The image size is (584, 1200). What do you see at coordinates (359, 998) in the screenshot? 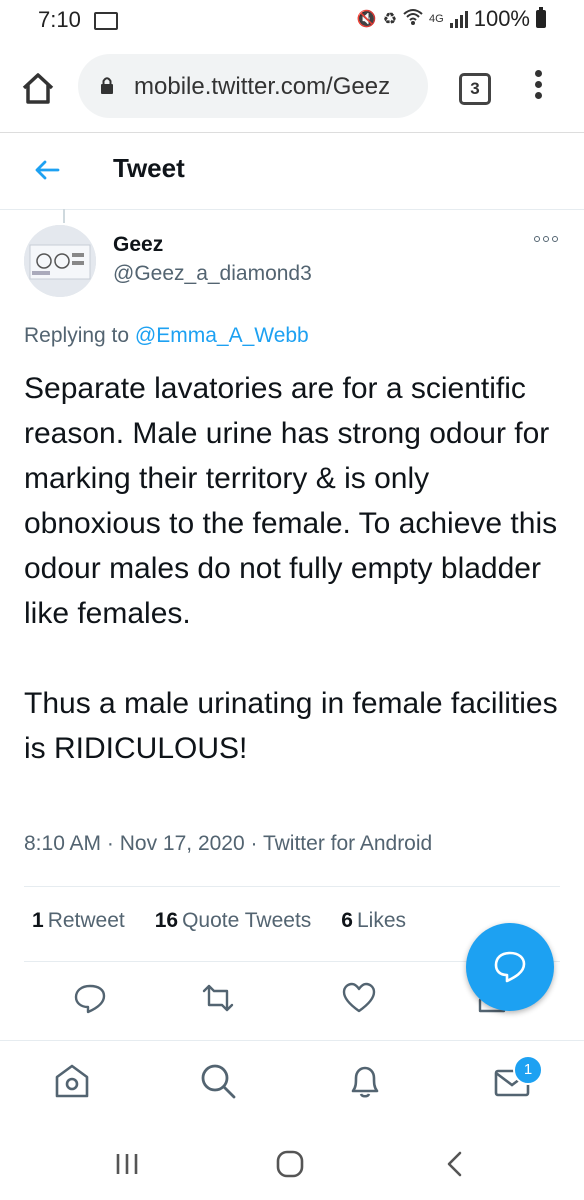
I see `like-icon` at bounding box center [359, 998].